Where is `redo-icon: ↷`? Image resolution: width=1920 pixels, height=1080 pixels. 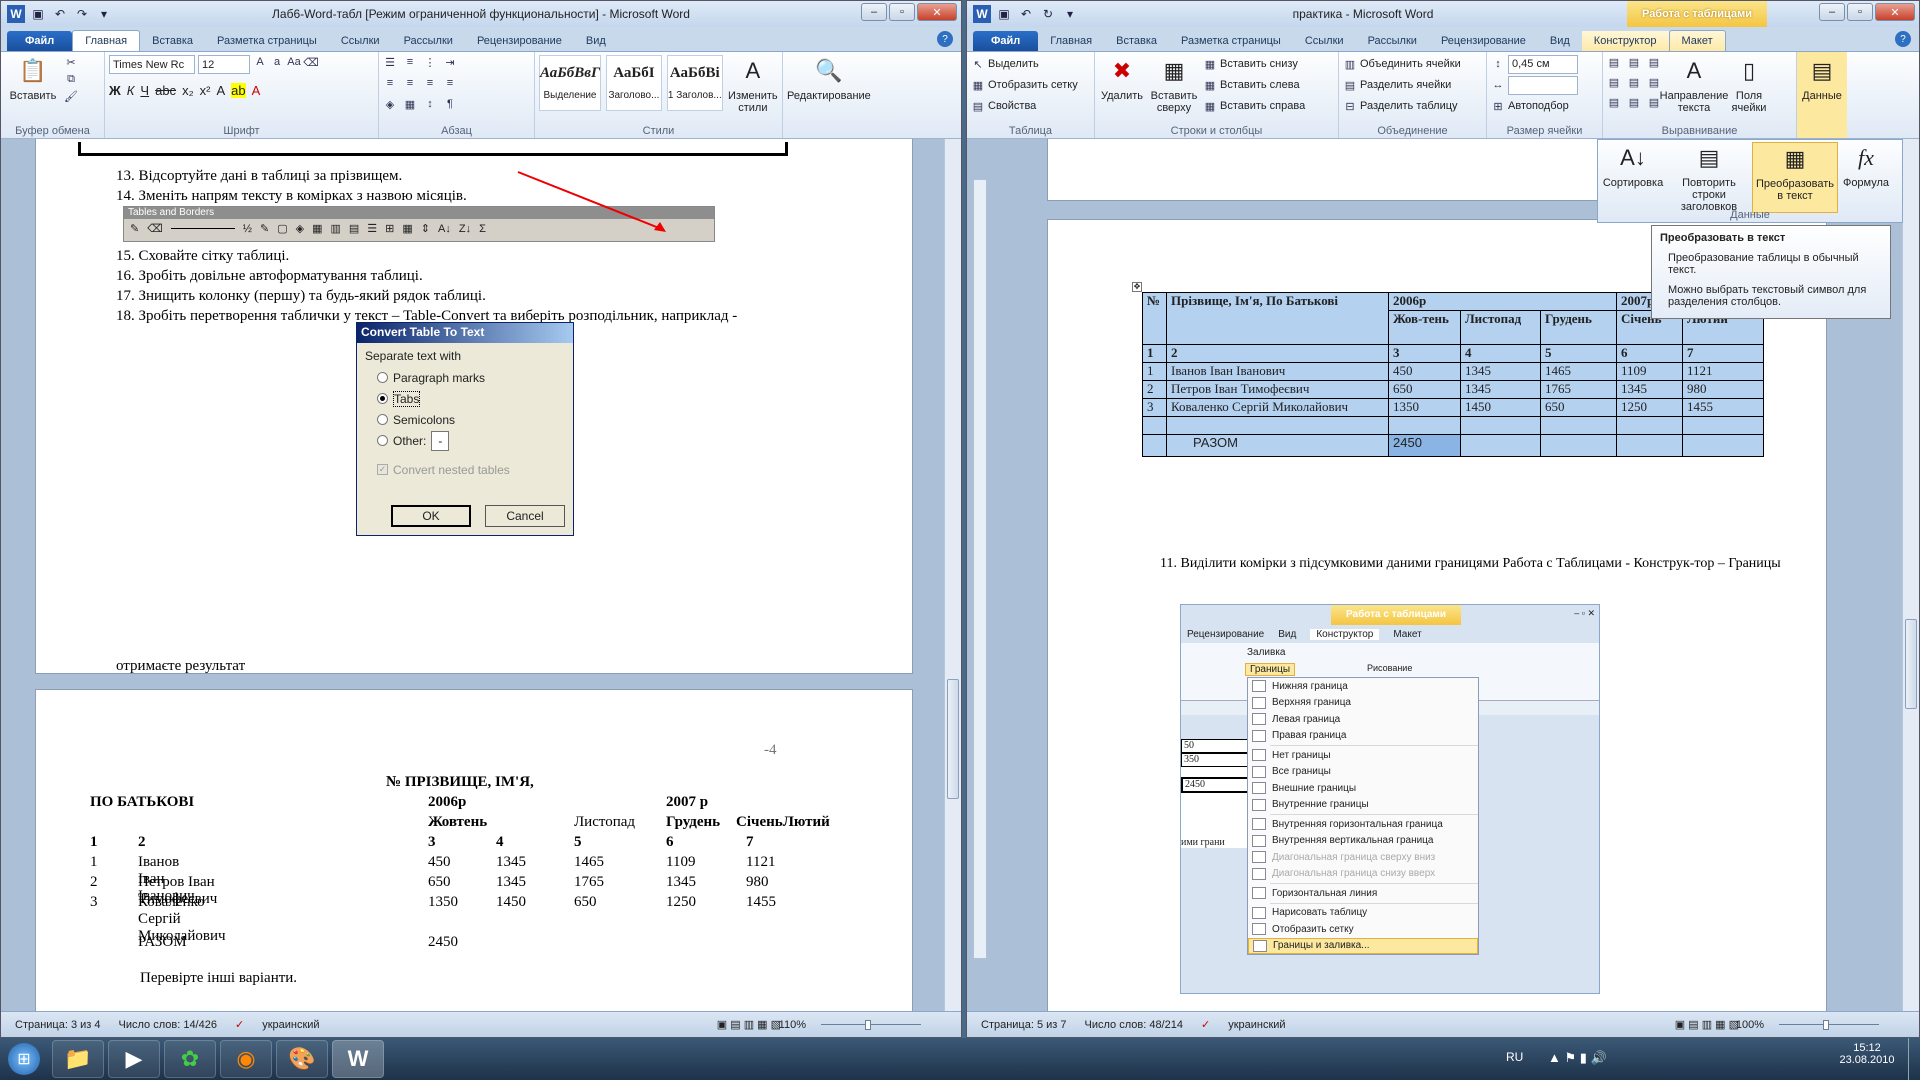
redo-icon: ↷ is located at coordinates (82, 14).